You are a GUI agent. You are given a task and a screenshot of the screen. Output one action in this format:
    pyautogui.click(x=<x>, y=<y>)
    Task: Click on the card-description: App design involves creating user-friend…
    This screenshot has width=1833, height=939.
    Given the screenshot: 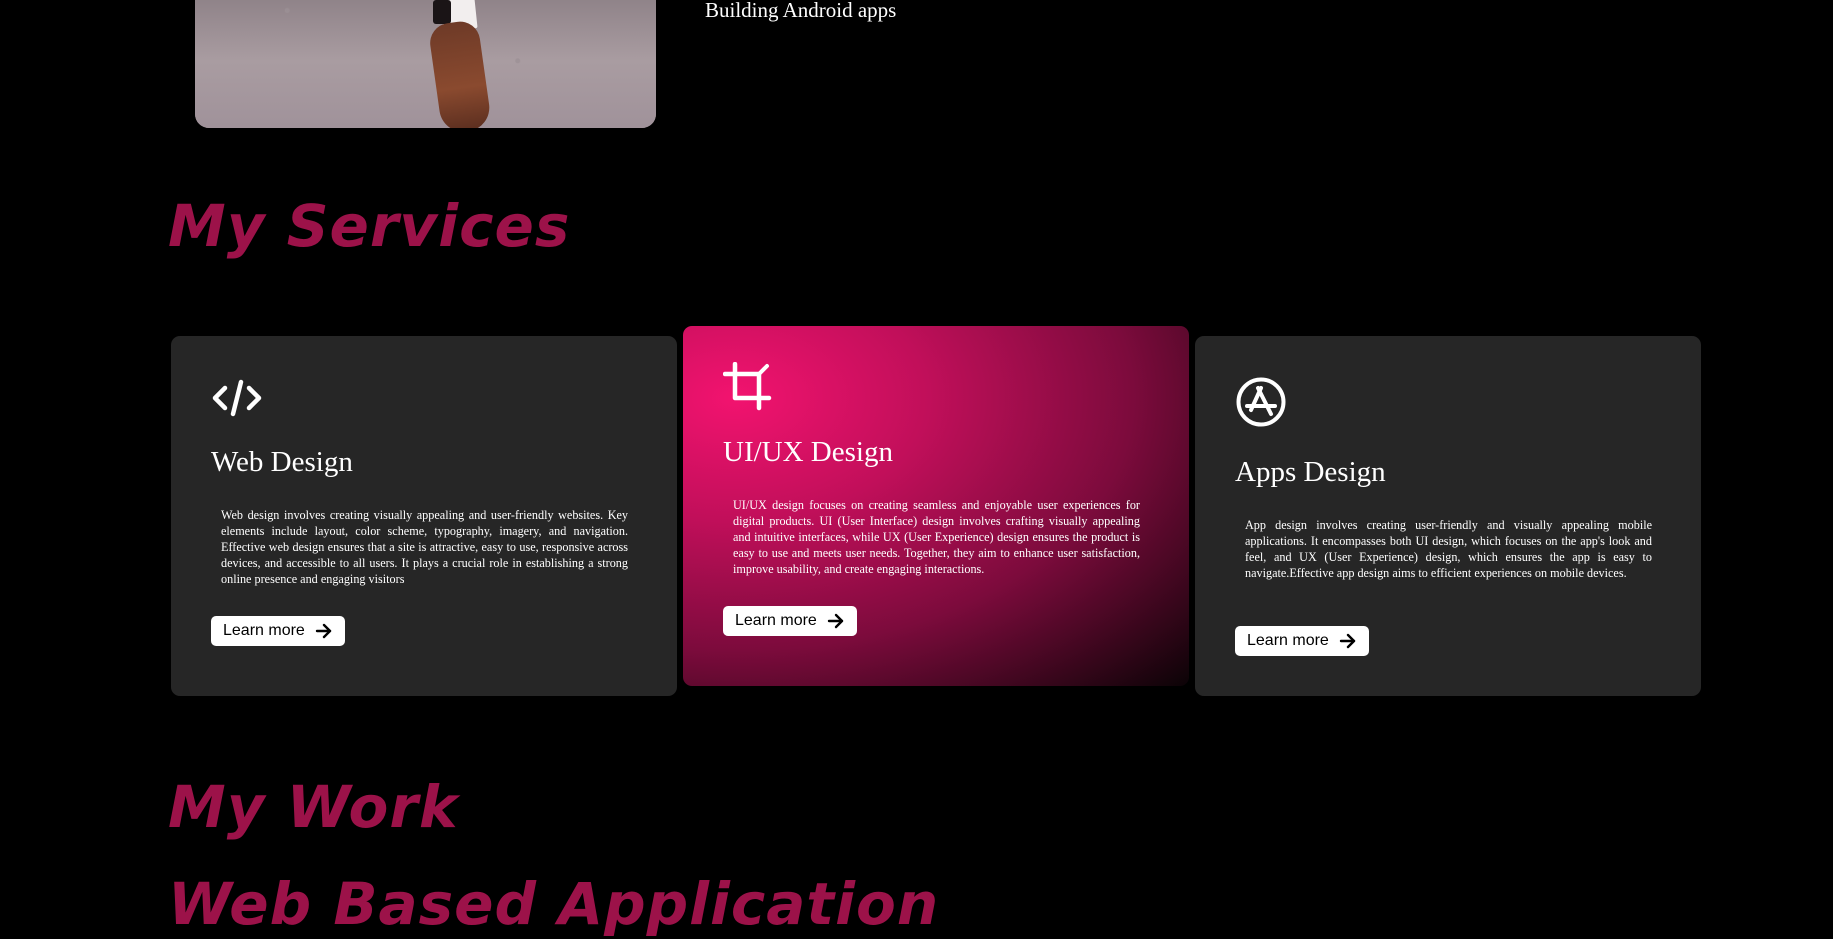 What is the action you would take?
    pyautogui.click(x=1448, y=549)
    